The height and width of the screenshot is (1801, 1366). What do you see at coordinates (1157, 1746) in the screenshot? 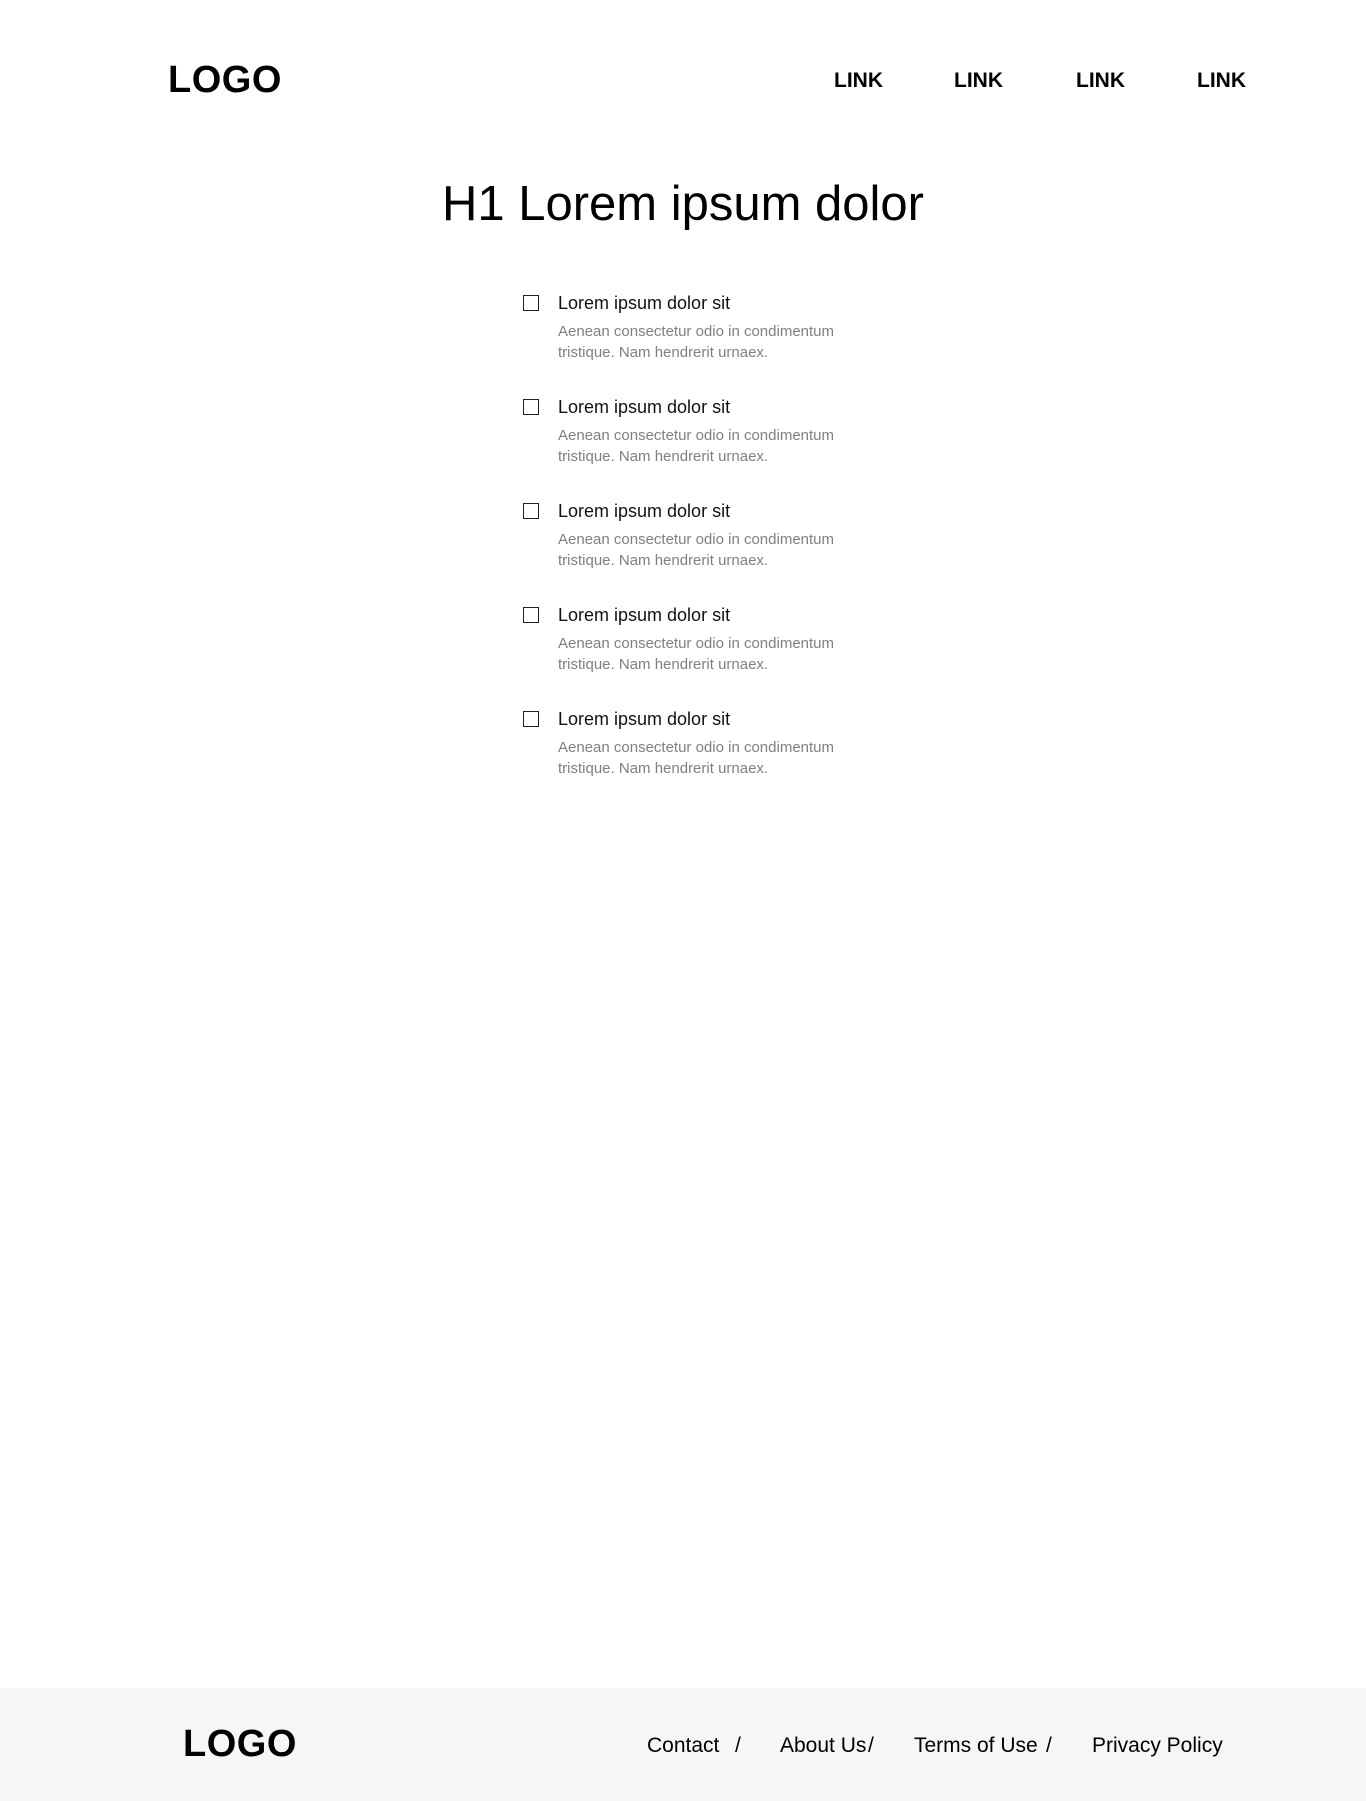
I see `footer-link-privacy-policy: Privacy Policy` at bounding box center [1157, 1746].